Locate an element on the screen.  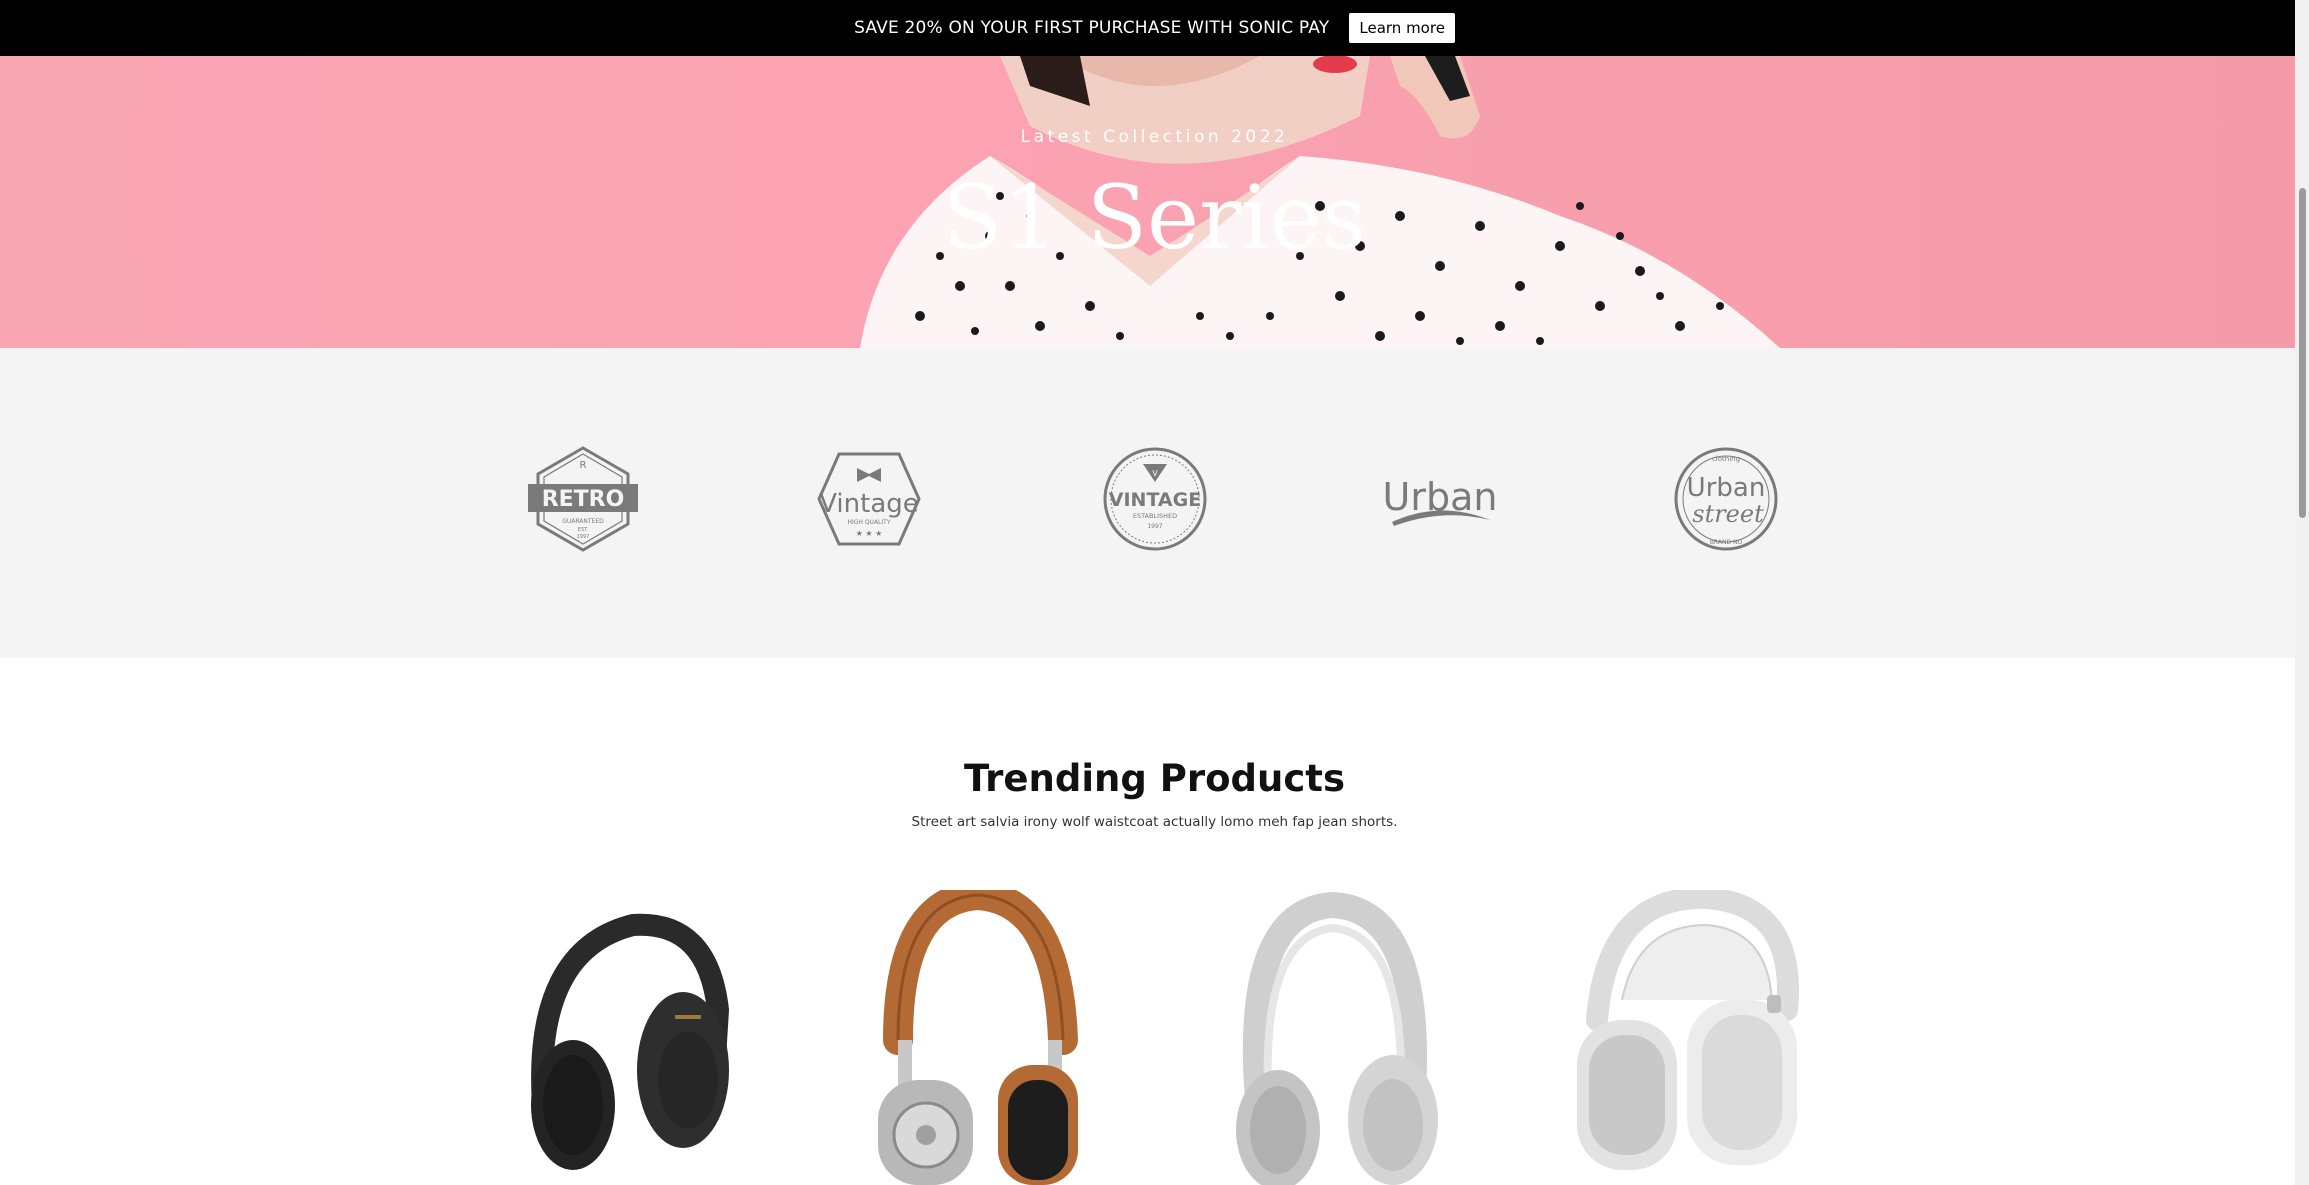
urban-street-logo: clothing Urban street BRAND NO is located at coordinates (1726, 499).